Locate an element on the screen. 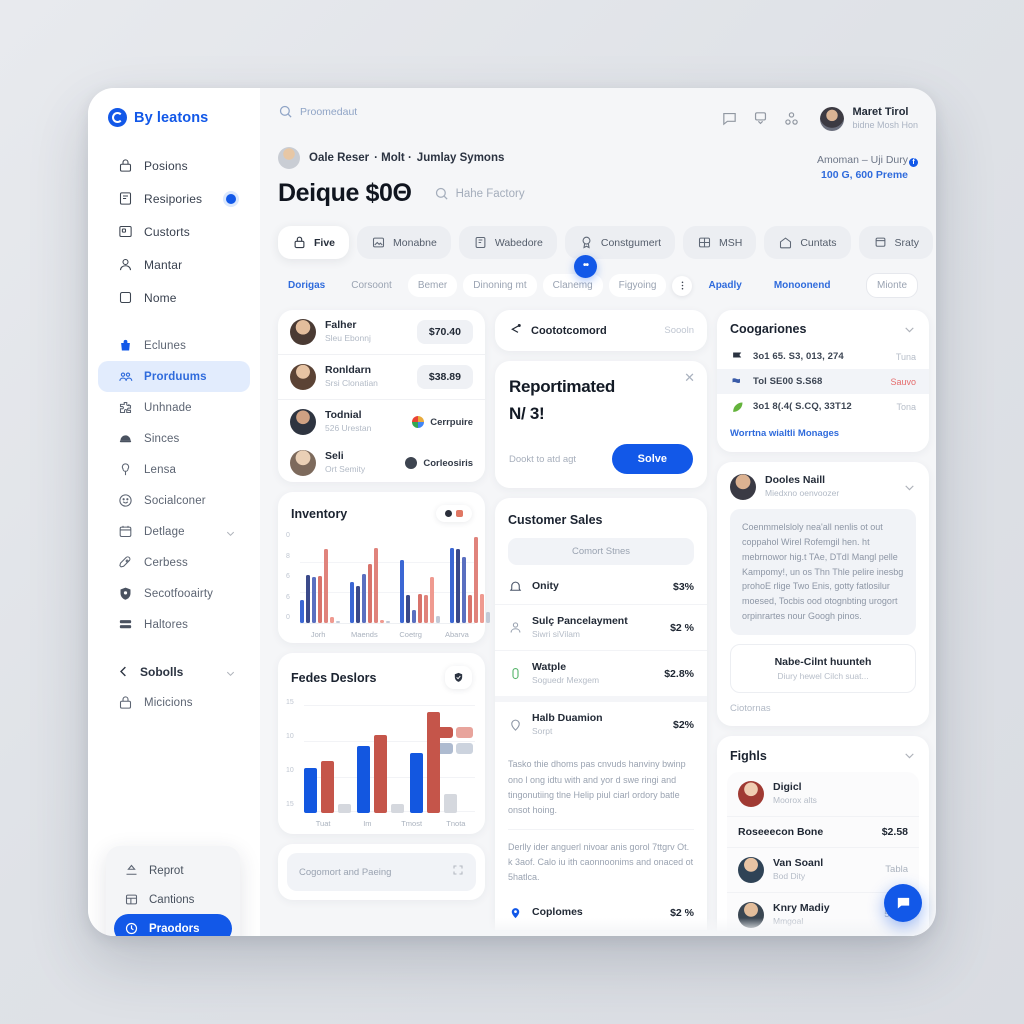  list-item: Ronldarn Srsi Clonatian $38.89 is located at coordinates (381, 376).